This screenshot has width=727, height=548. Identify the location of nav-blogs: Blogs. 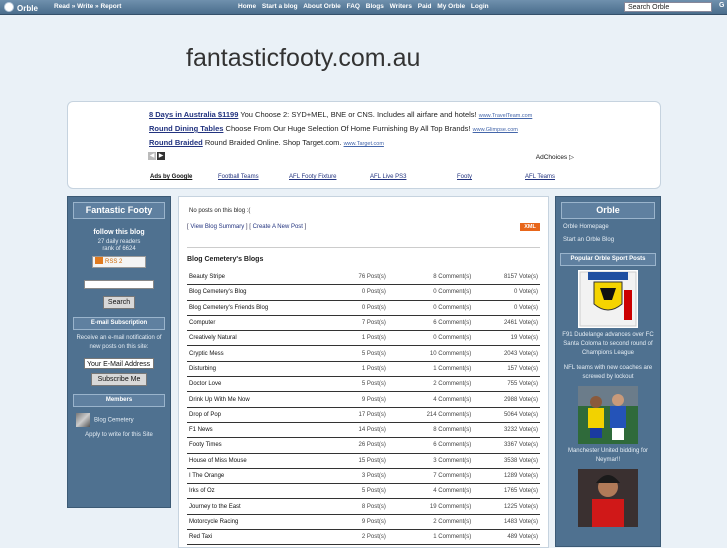
(375, 6).